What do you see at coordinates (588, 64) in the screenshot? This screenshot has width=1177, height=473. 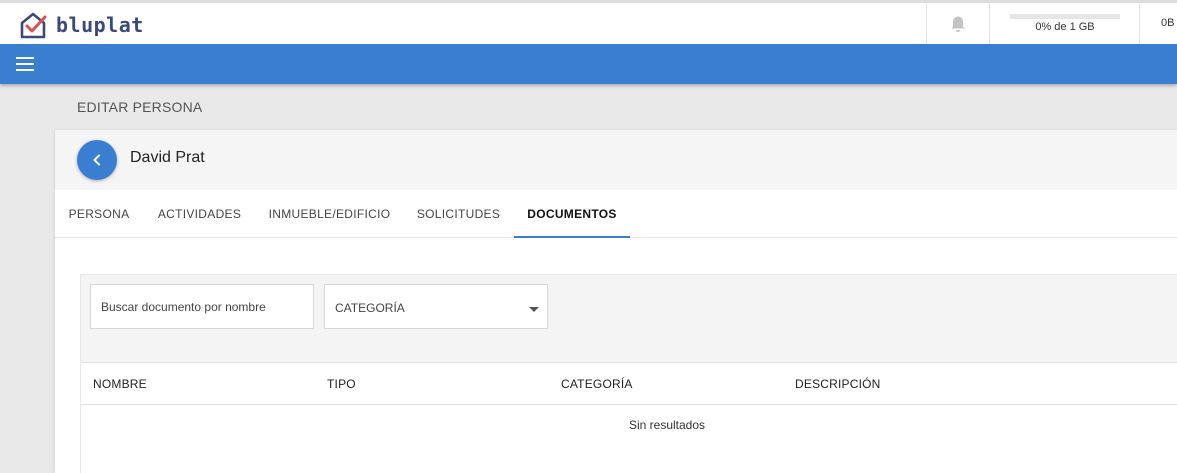 I see `nav-bar` at bounding box center [588, 64].